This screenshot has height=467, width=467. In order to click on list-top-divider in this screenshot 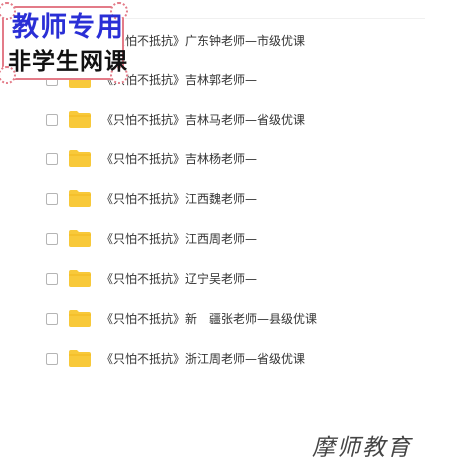, I will do `click(275, 18)`.